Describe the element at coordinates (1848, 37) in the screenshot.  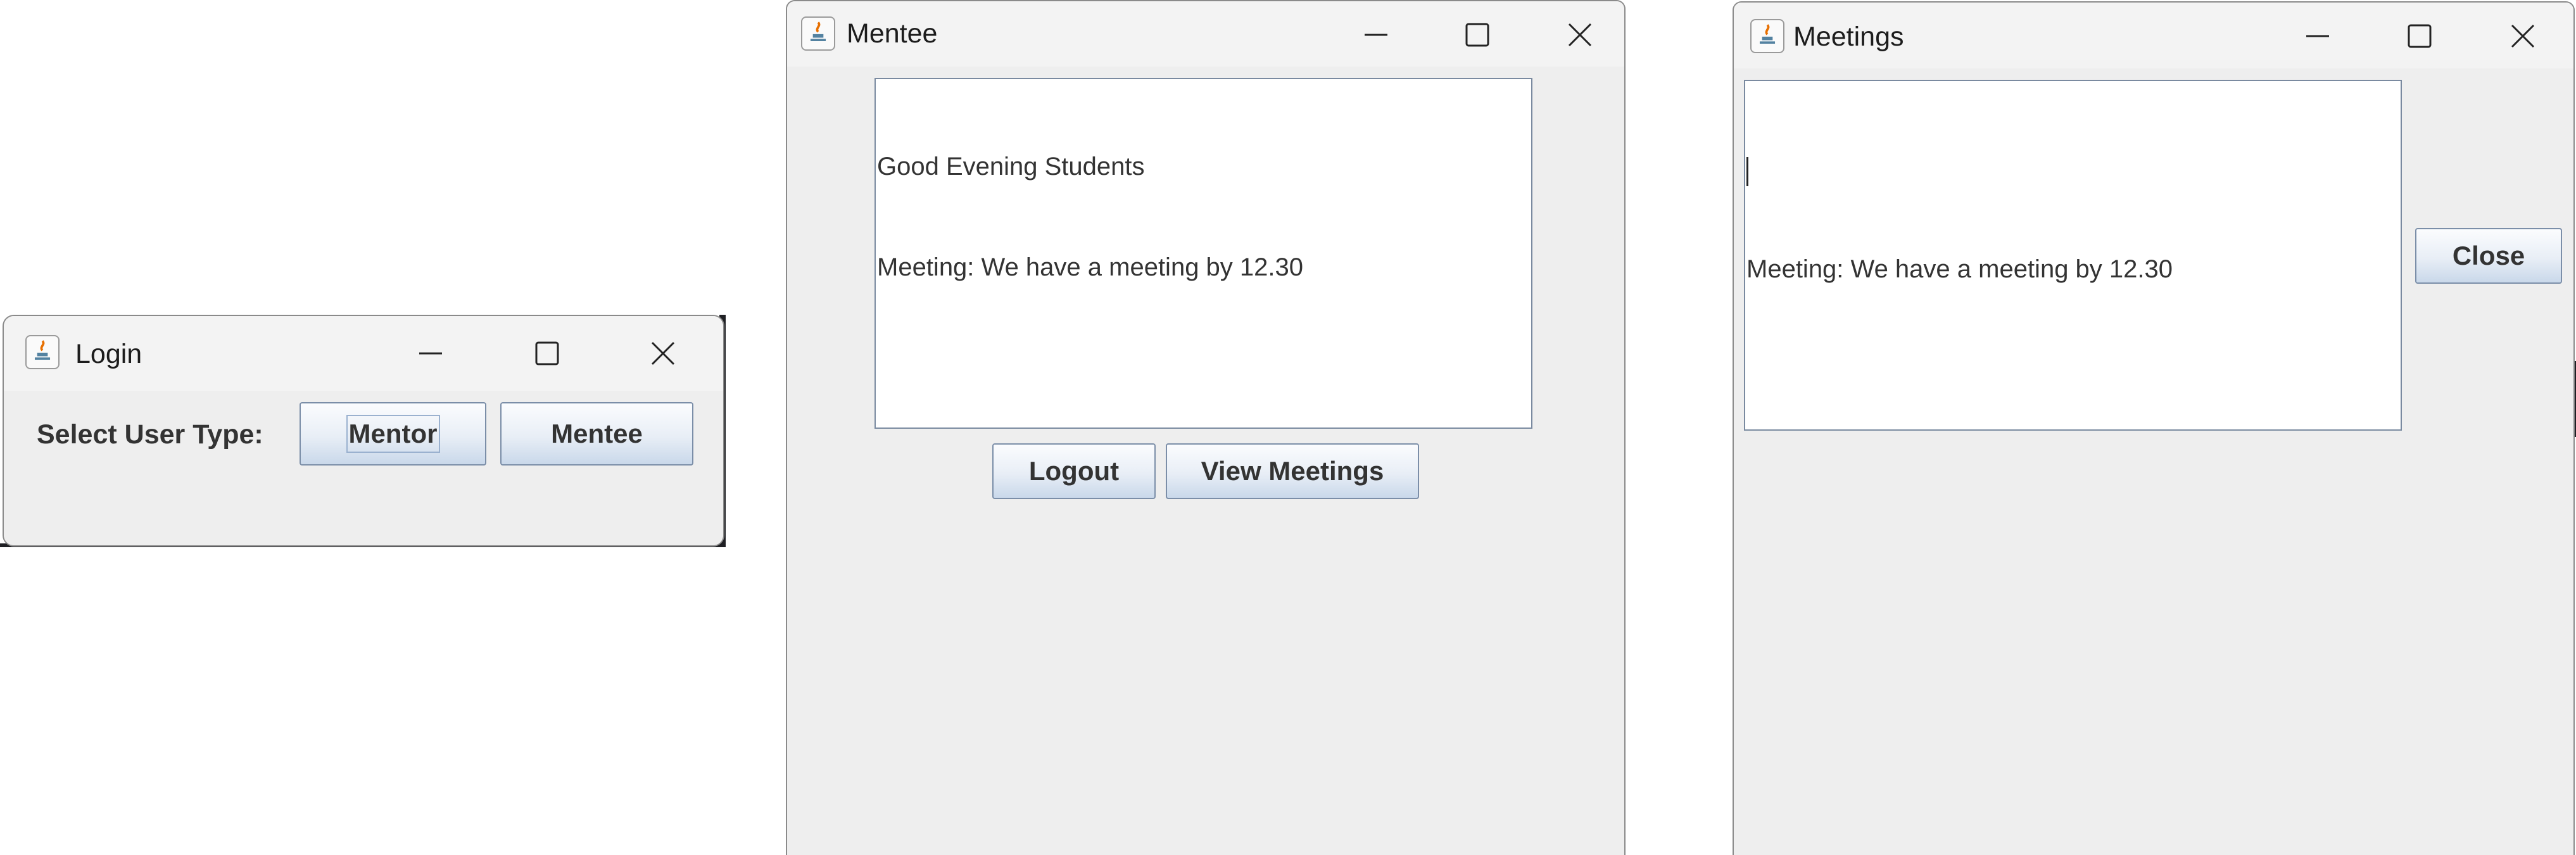
I see `window-title: Meetings` at that location.